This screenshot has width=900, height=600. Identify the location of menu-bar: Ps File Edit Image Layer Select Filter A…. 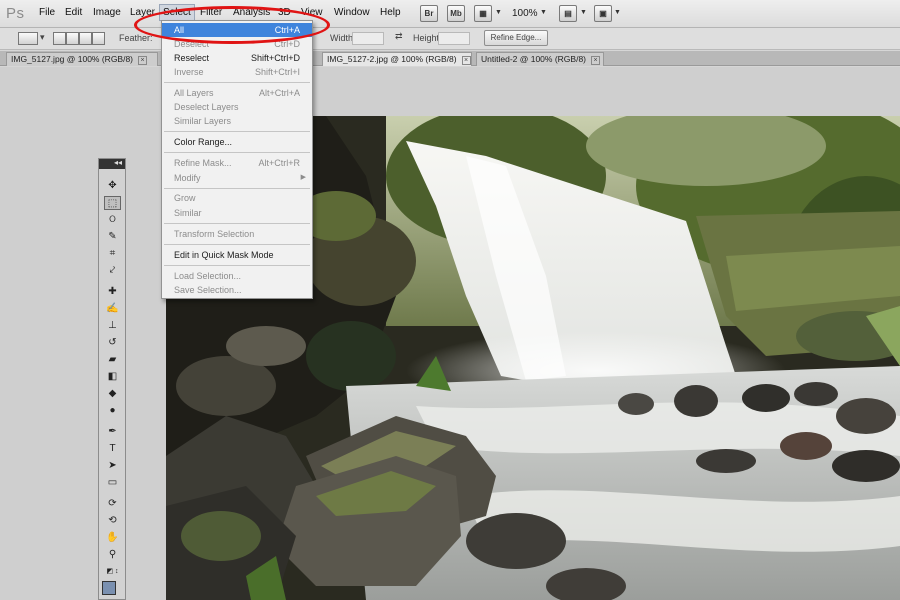
(450, 14).